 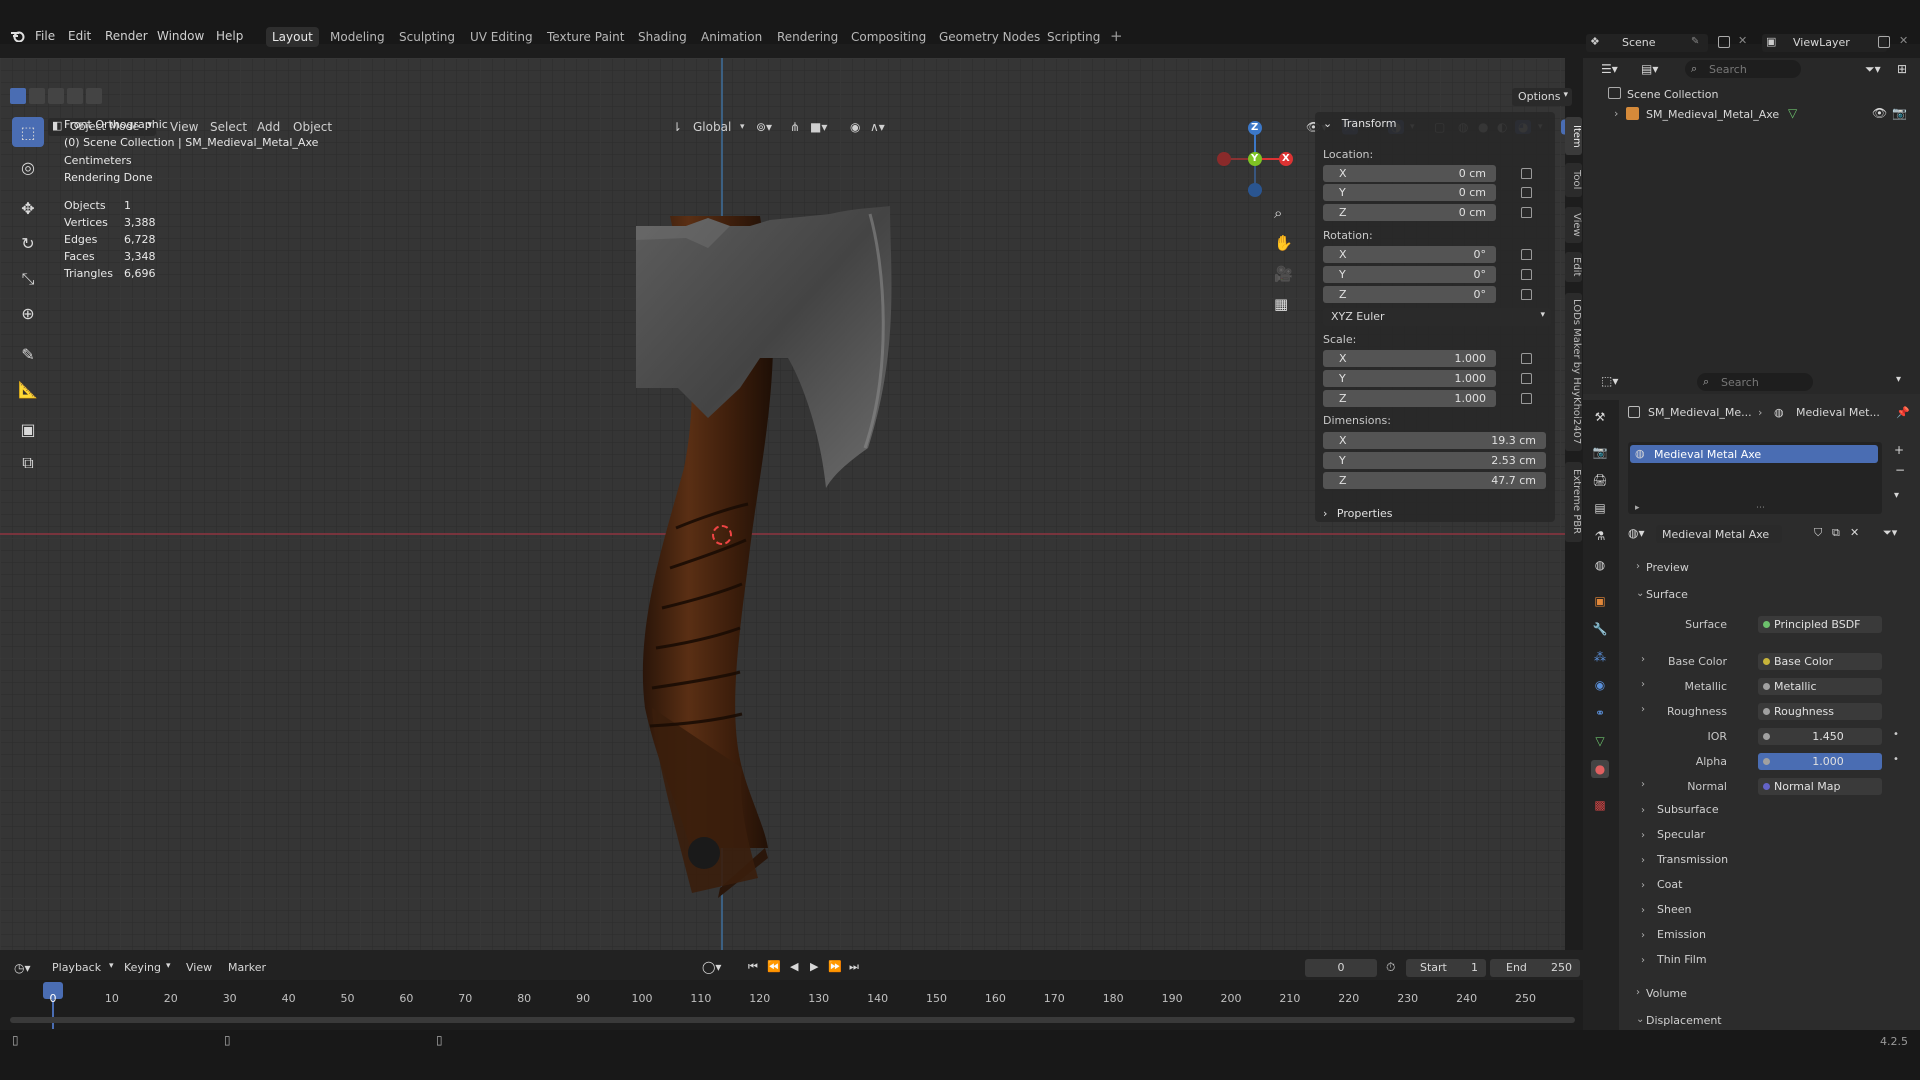 I want to click on new-scene-icon, so click(x=1724, y=42).